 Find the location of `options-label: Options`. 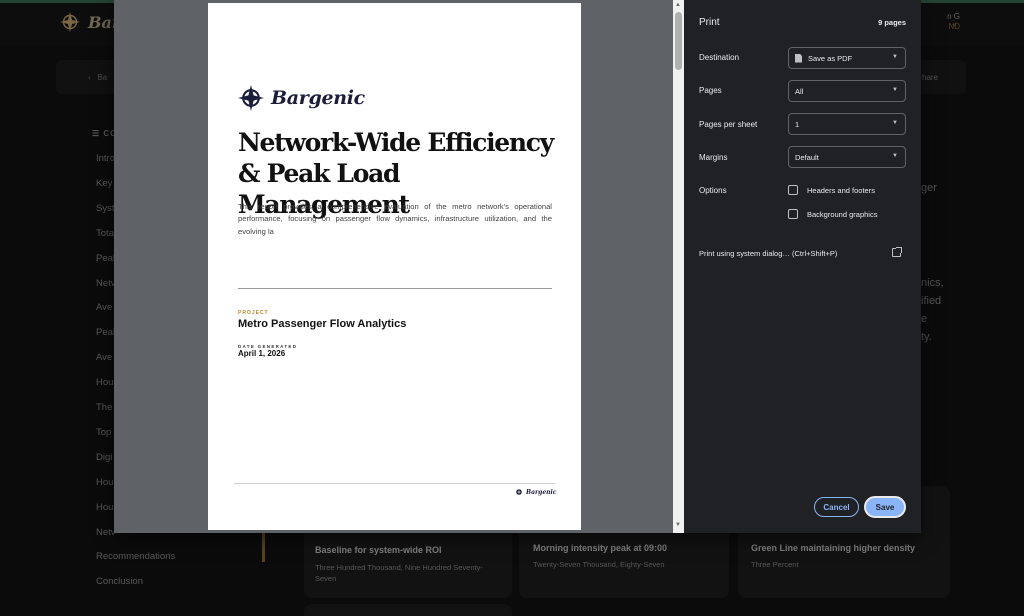

options-label: Options is located at coordinates (713, 190).